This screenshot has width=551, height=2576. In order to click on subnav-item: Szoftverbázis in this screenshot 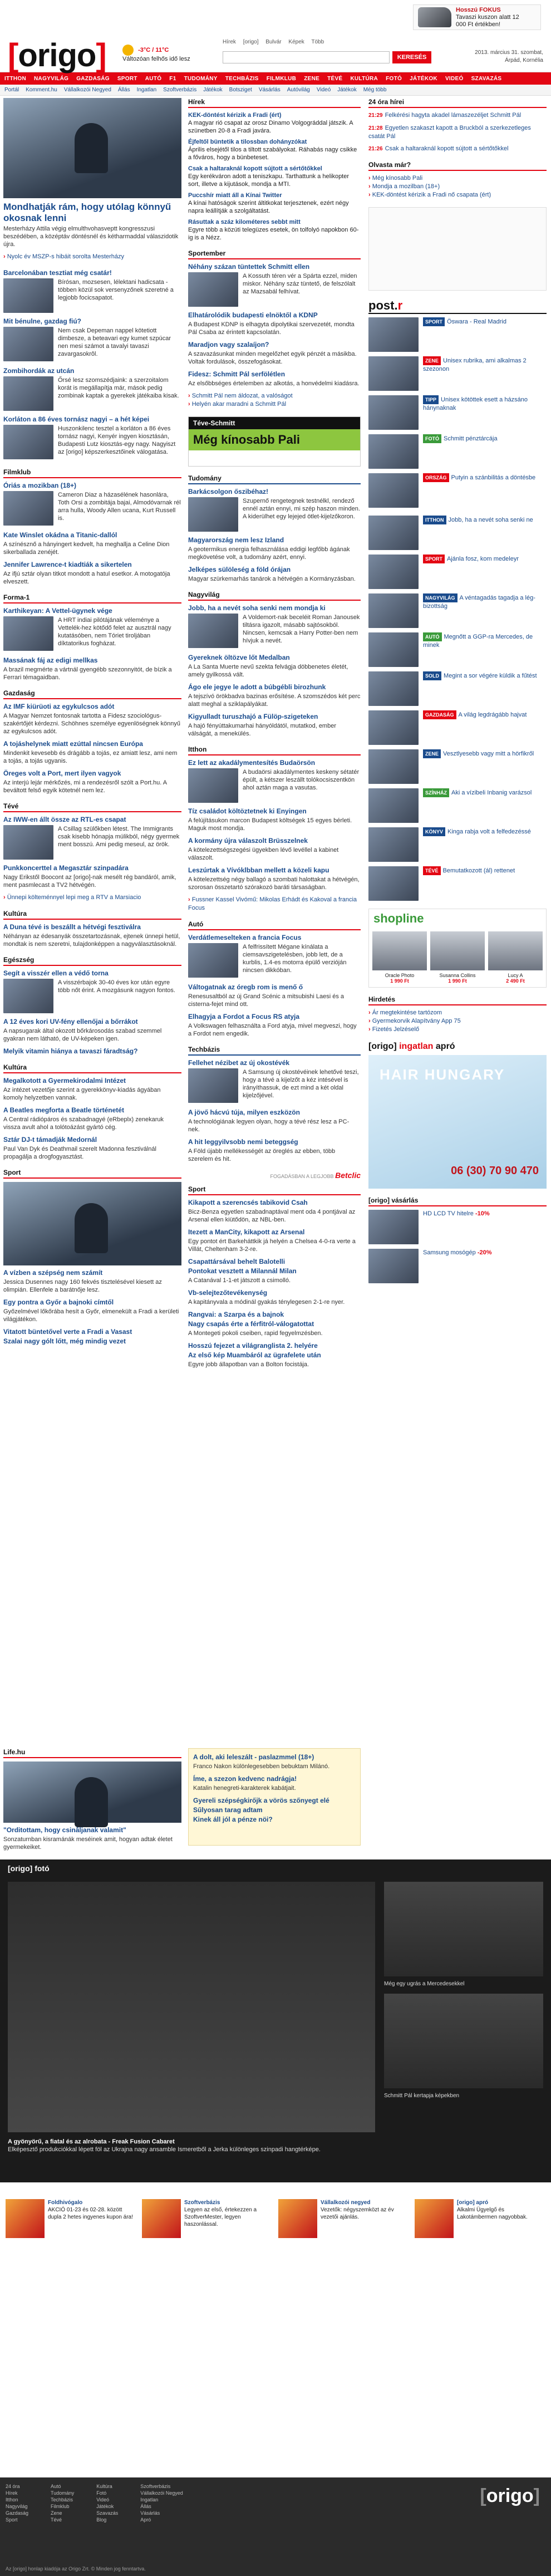, I will do `click(179, 90)`.